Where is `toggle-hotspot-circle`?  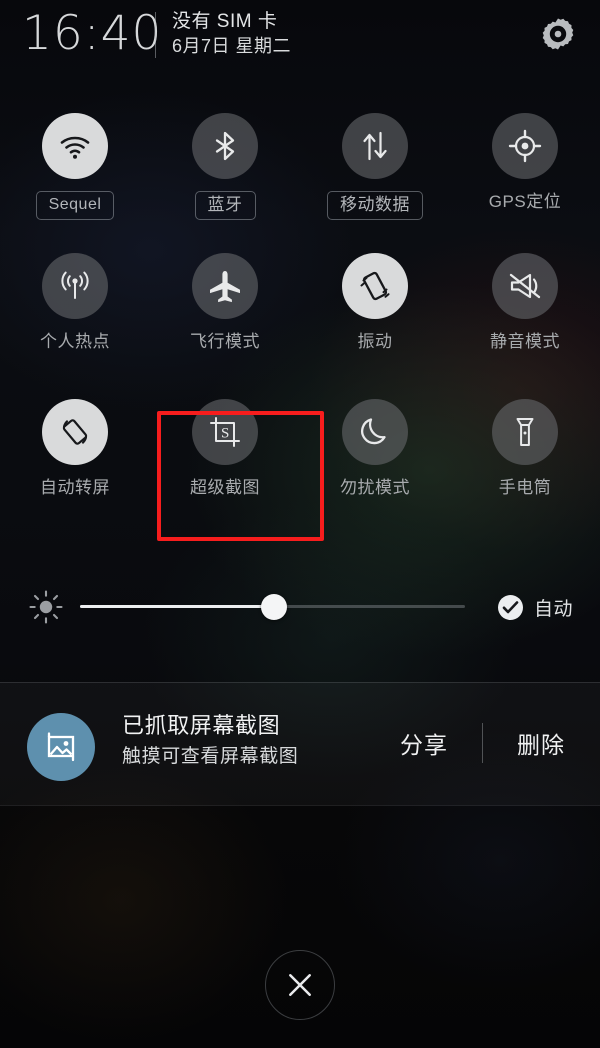 toggle-hotspot-circle is located at coordinates (75, 286).